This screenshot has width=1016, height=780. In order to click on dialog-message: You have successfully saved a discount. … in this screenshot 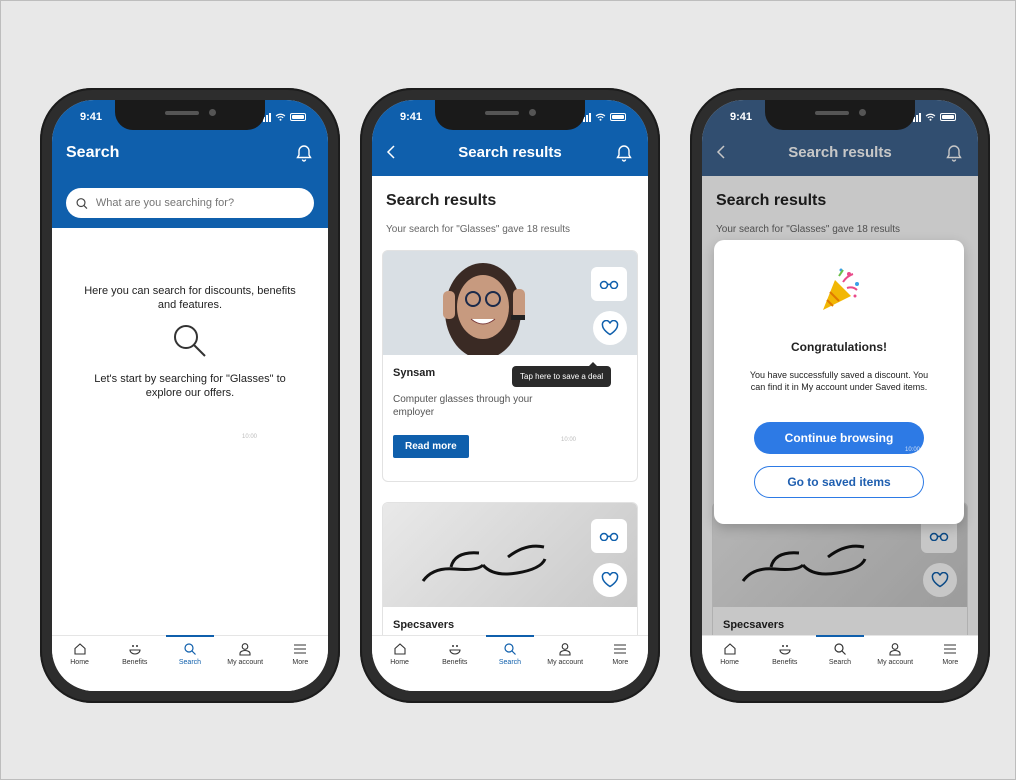, I will do `click(839, 381)`.